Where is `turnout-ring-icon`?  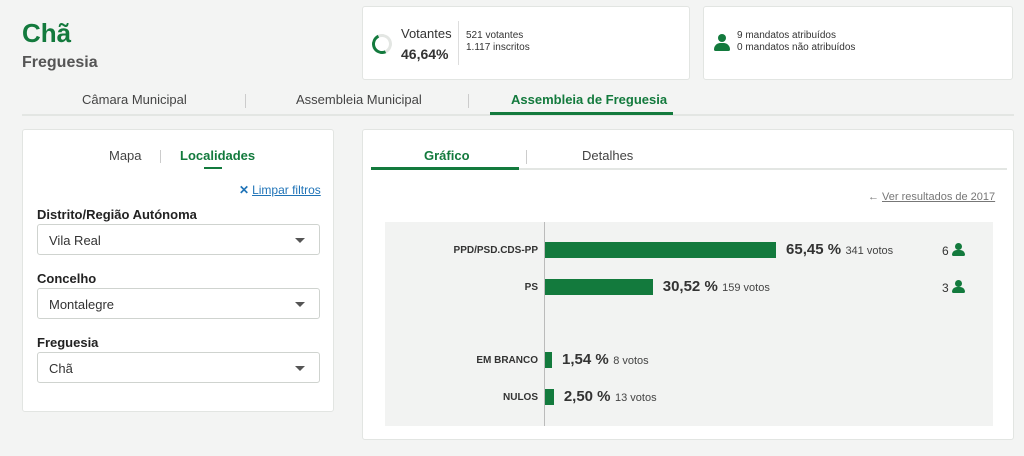 turnout-ring-icon is located at coordinates (382, 44).